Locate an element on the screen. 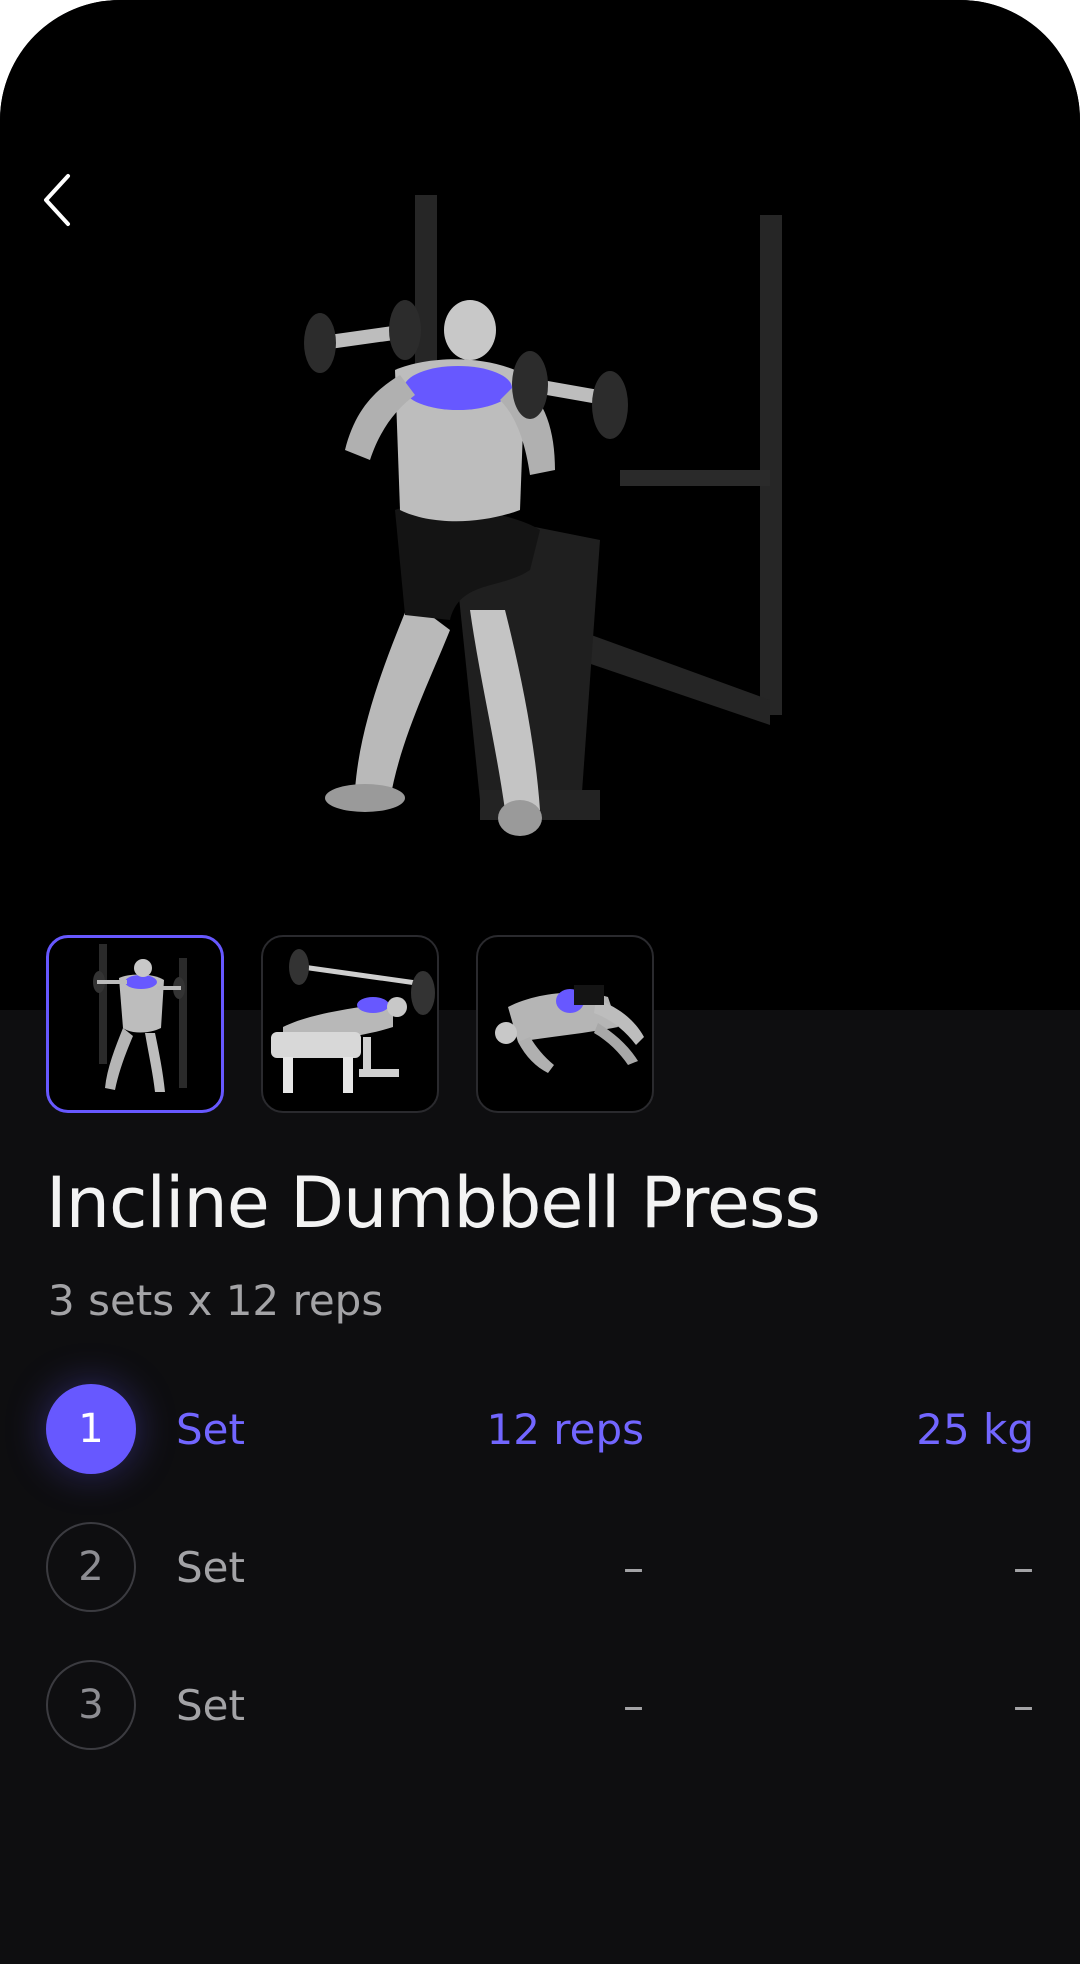  exercise-title: Incline Dumbbell Press is located at coordinates (433, 1203).